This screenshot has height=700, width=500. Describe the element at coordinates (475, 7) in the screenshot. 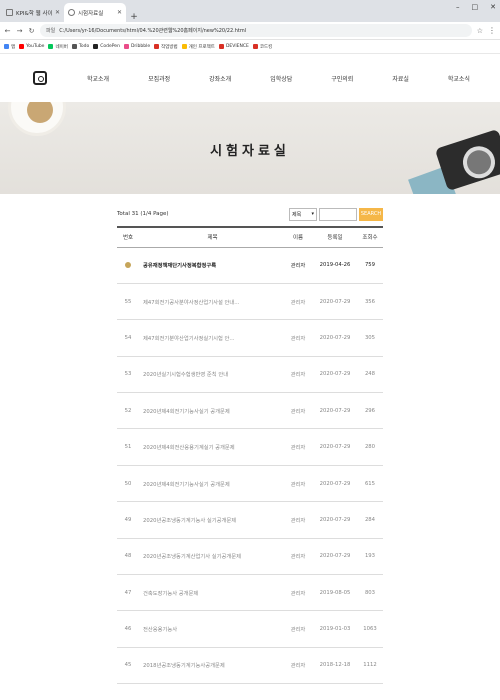

I see `maximize-icon: □` at that location.